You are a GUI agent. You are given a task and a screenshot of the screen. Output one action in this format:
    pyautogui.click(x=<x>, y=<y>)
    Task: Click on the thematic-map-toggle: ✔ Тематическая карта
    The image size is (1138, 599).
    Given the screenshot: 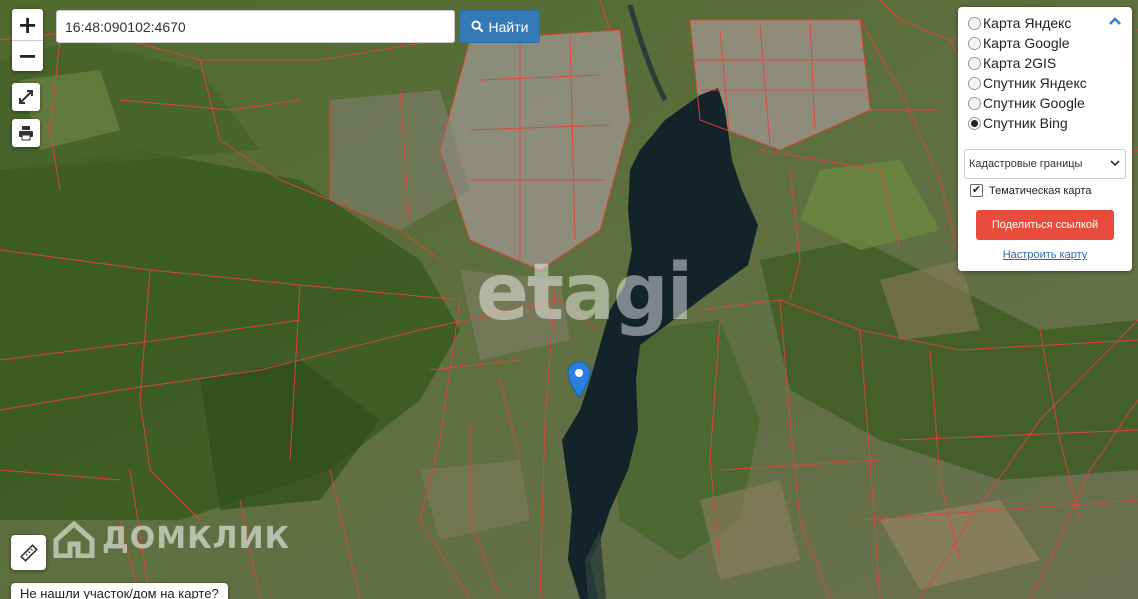 What is the action you would take?
    pyautogui.click(x=1030, y=190)
    